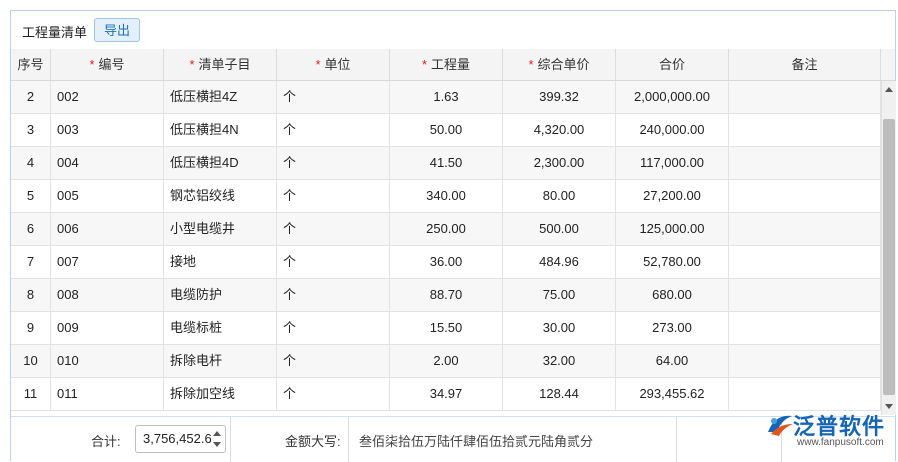  I want to click on table-row: 5 005 钢芯铝绞线个 340.00 80.00 27,200.00, so click(446, 196).